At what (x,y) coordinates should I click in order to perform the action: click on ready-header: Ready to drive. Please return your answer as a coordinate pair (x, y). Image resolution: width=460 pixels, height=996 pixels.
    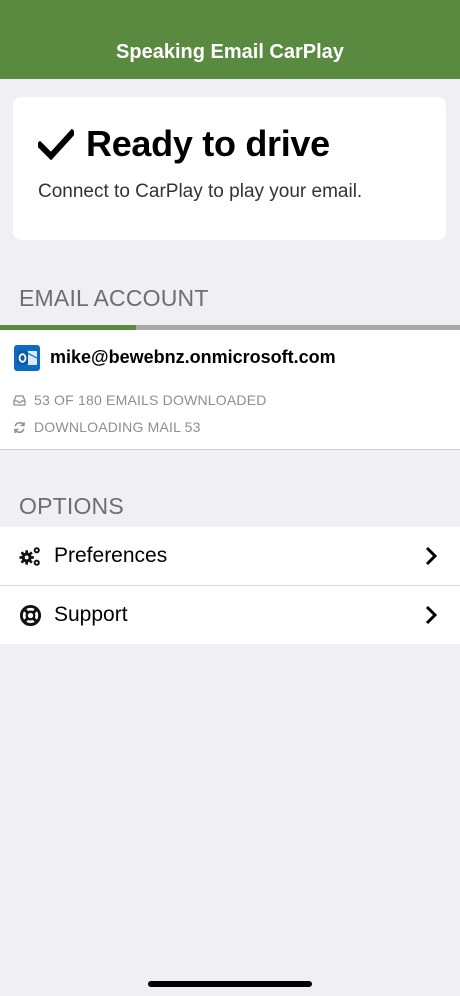
    Looking at the image, I should click on (230, 144).